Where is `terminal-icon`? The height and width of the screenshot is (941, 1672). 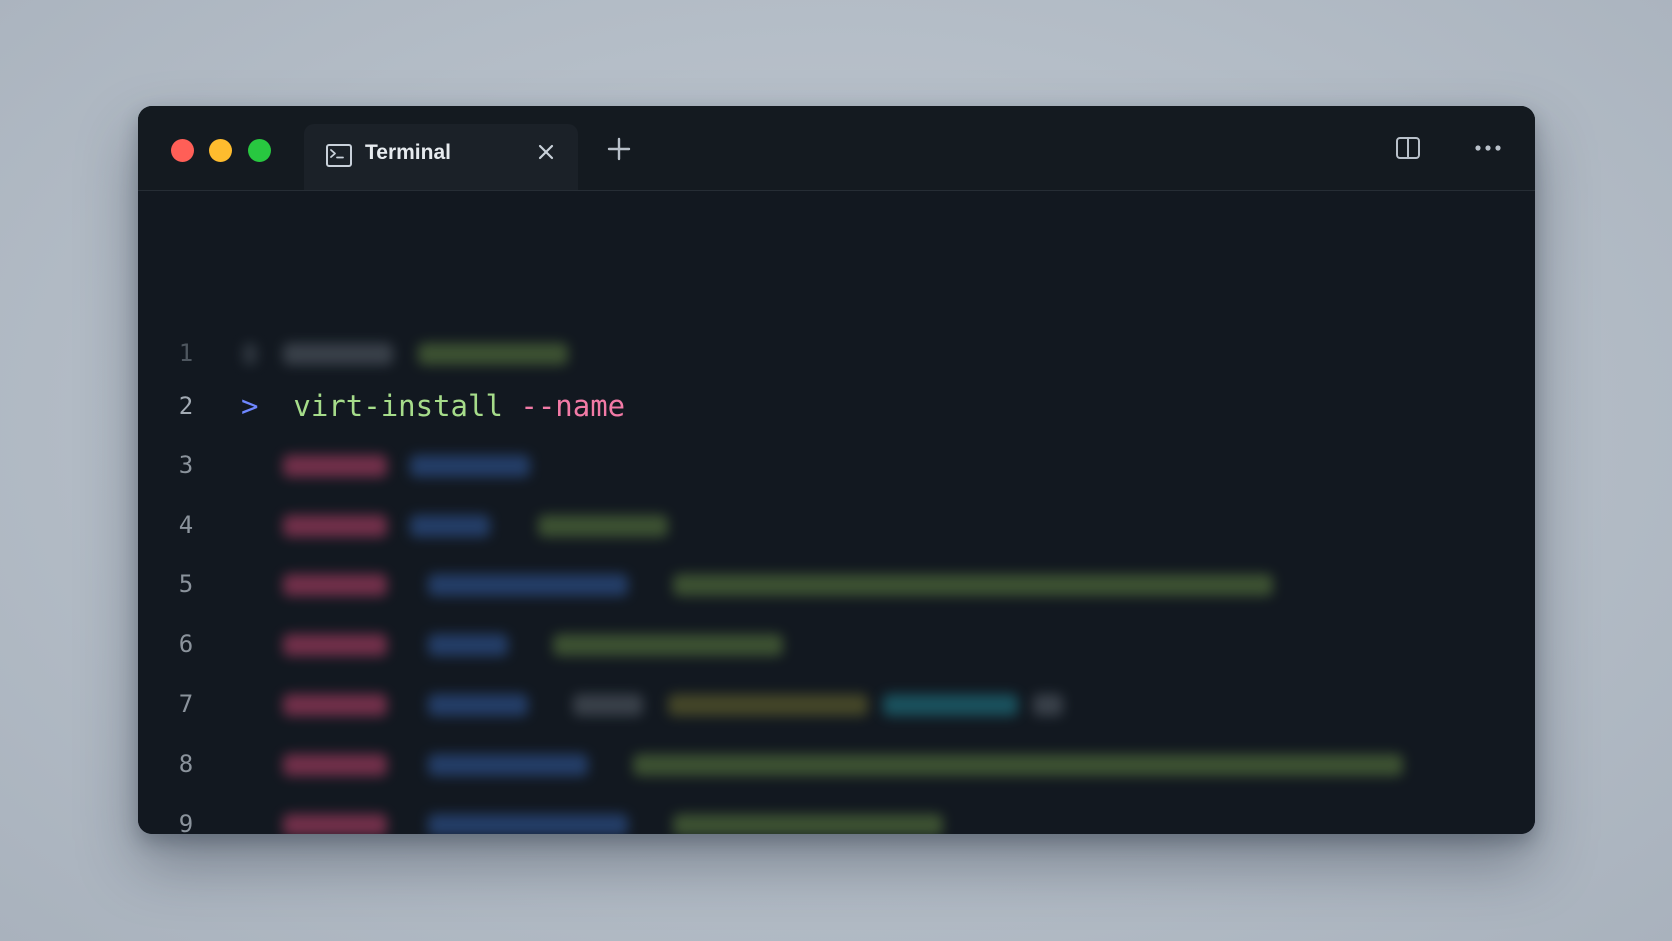
terminal-icon is located at coordinates (339, 155).